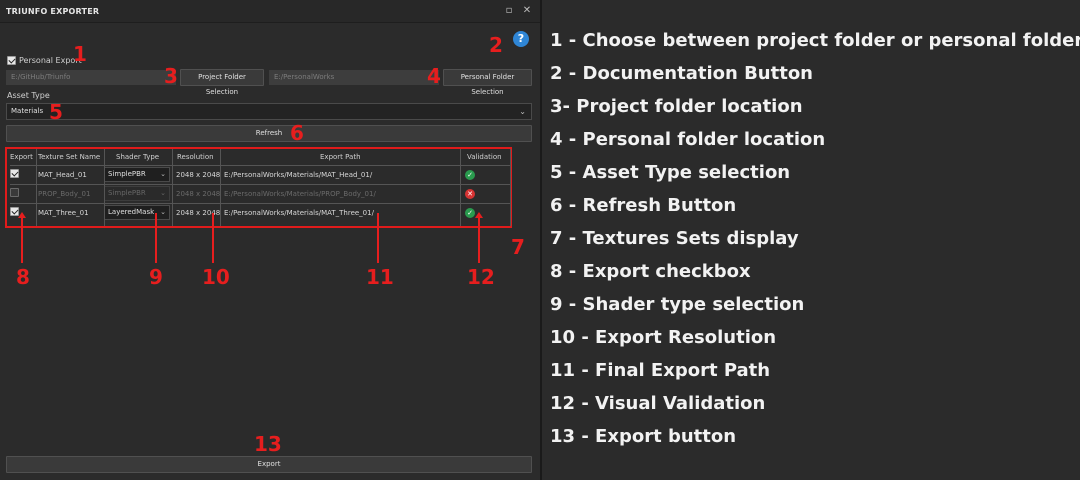  Describe the element at coordinates (250, 237) in the screenshot. I see `annotation-lines` at that location.